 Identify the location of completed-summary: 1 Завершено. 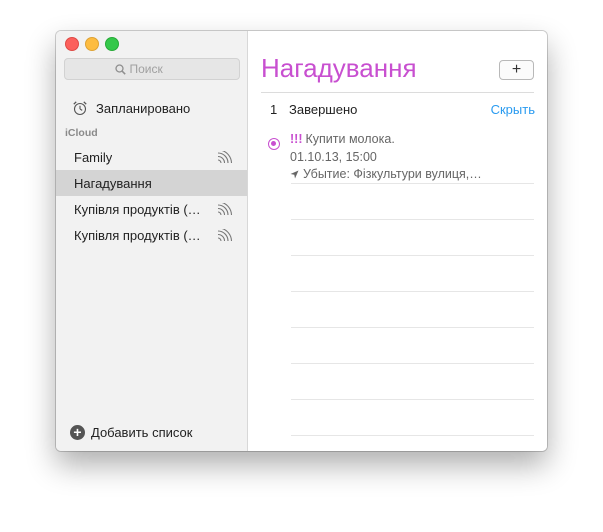
(313, 109).